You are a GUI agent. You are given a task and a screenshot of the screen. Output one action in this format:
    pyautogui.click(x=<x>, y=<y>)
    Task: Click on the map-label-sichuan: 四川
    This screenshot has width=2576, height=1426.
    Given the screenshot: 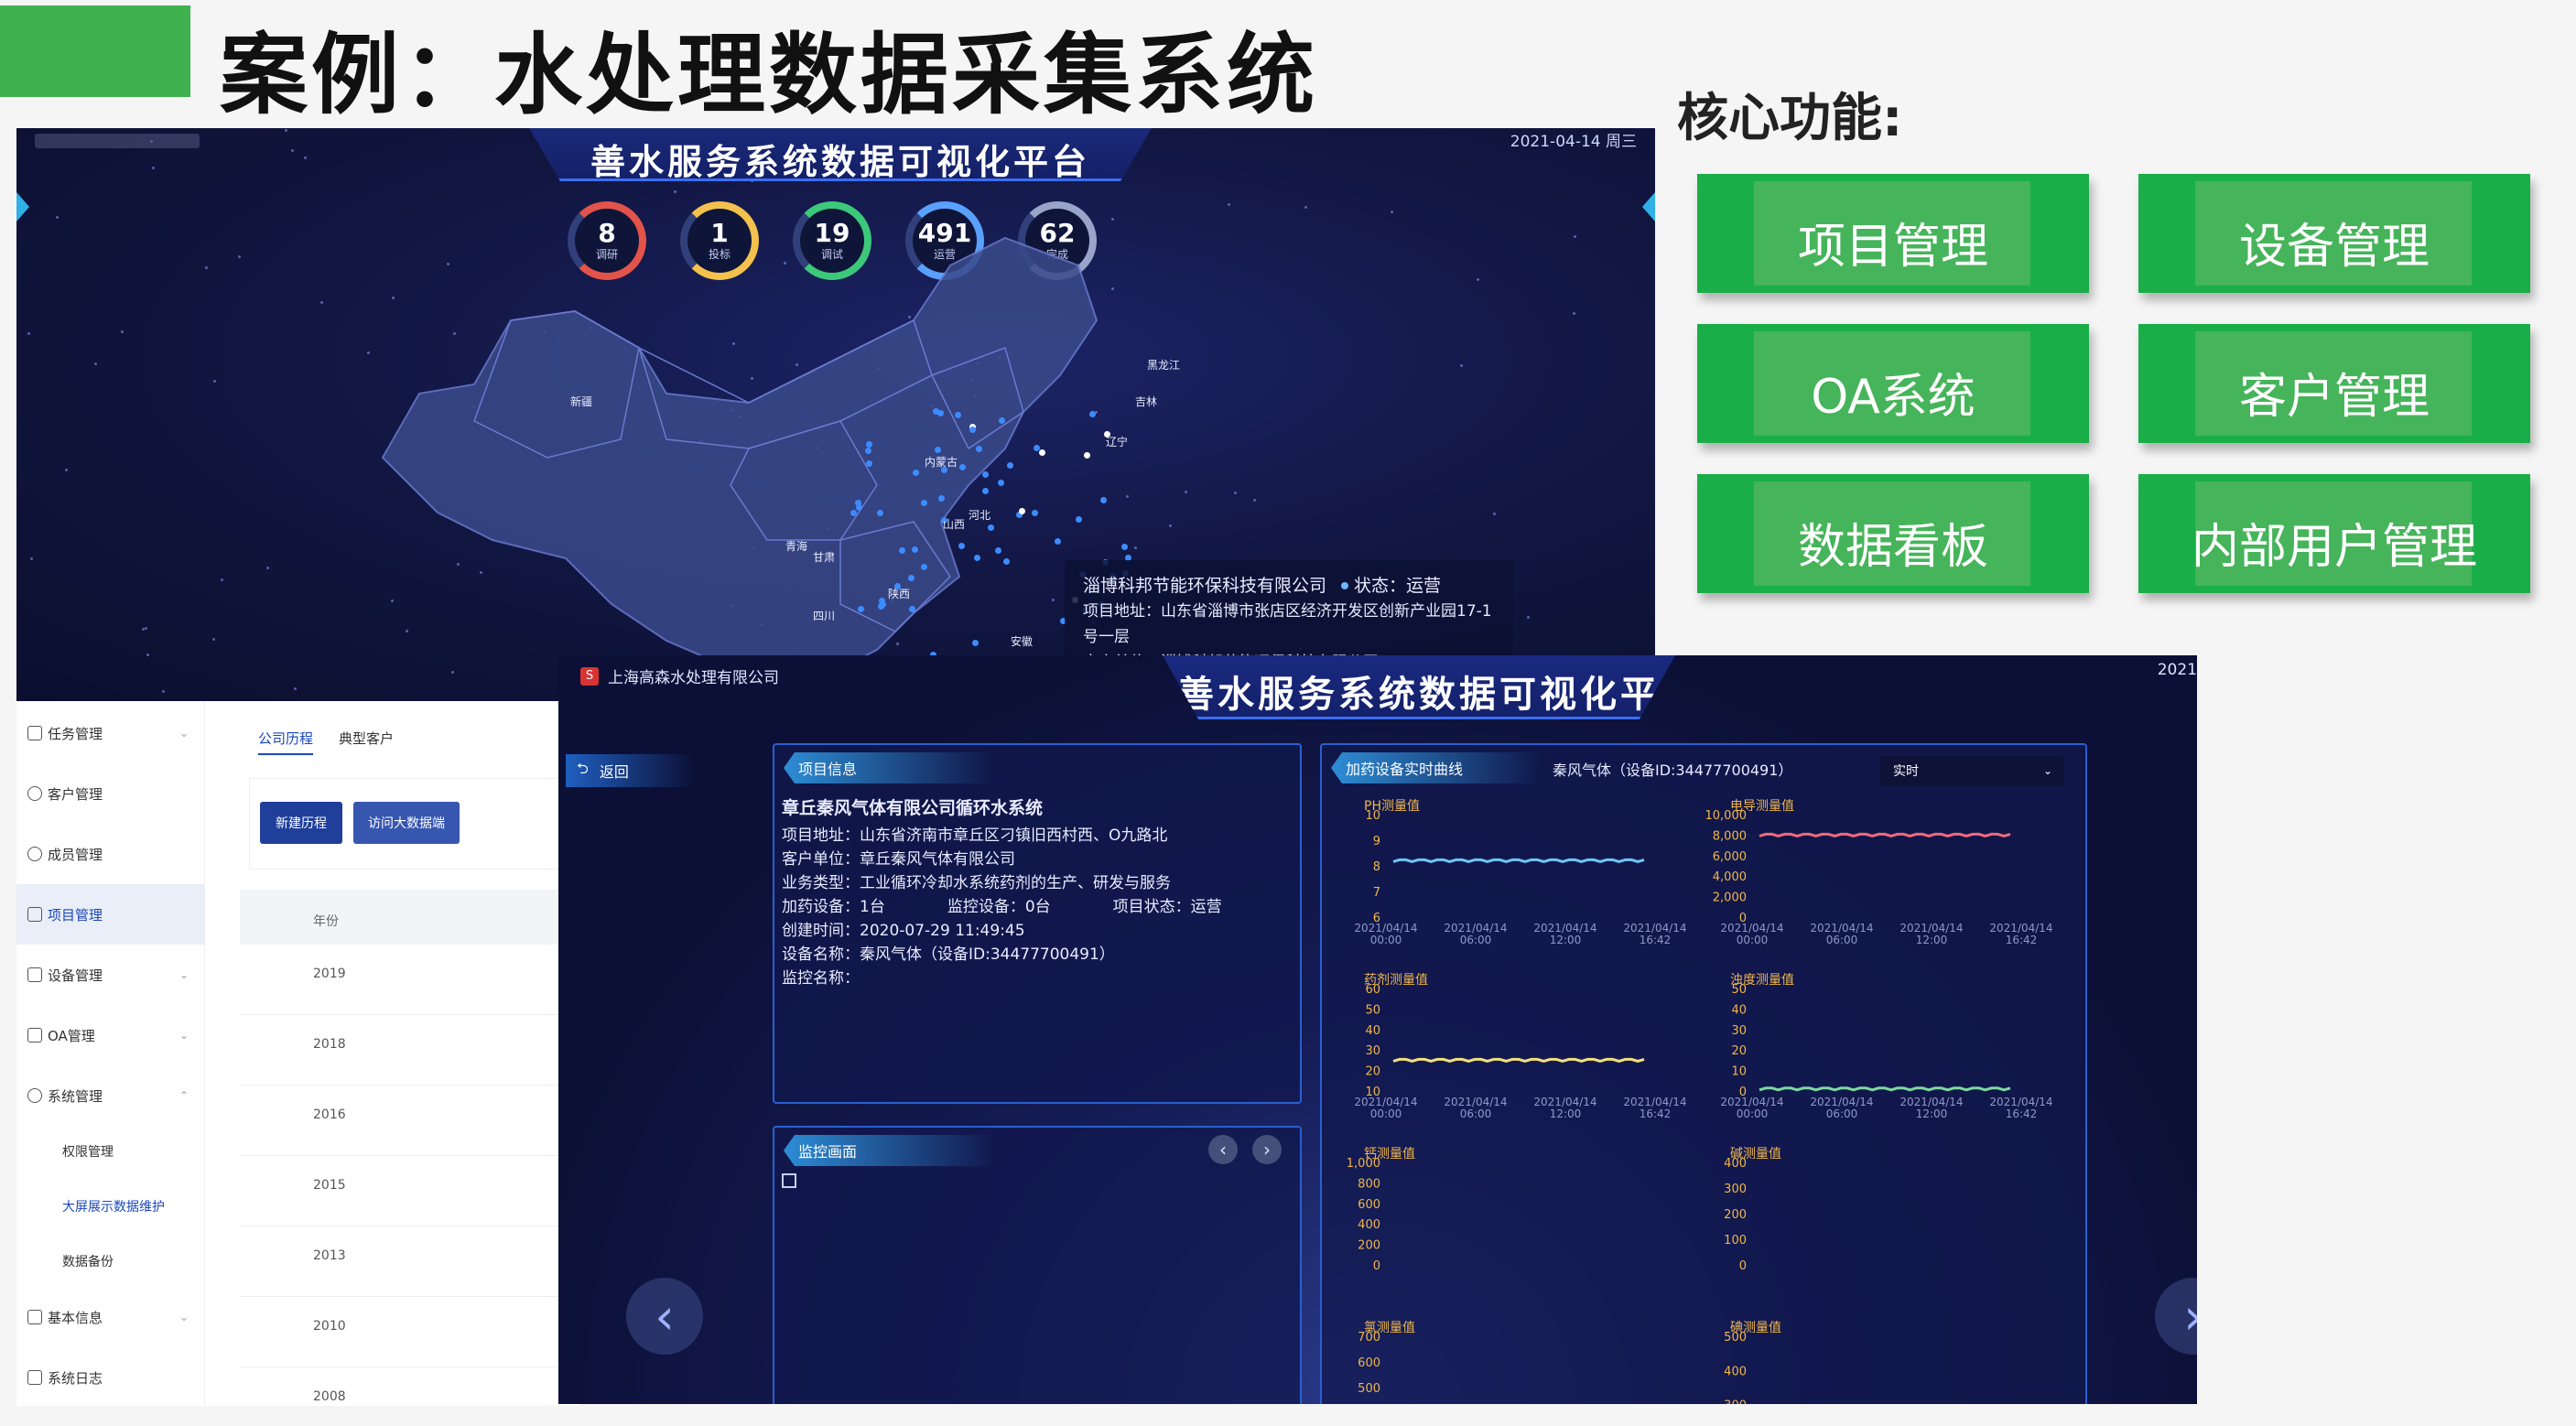 What is the action you would take?
    pyautogui.click(x=825, y=616)
    